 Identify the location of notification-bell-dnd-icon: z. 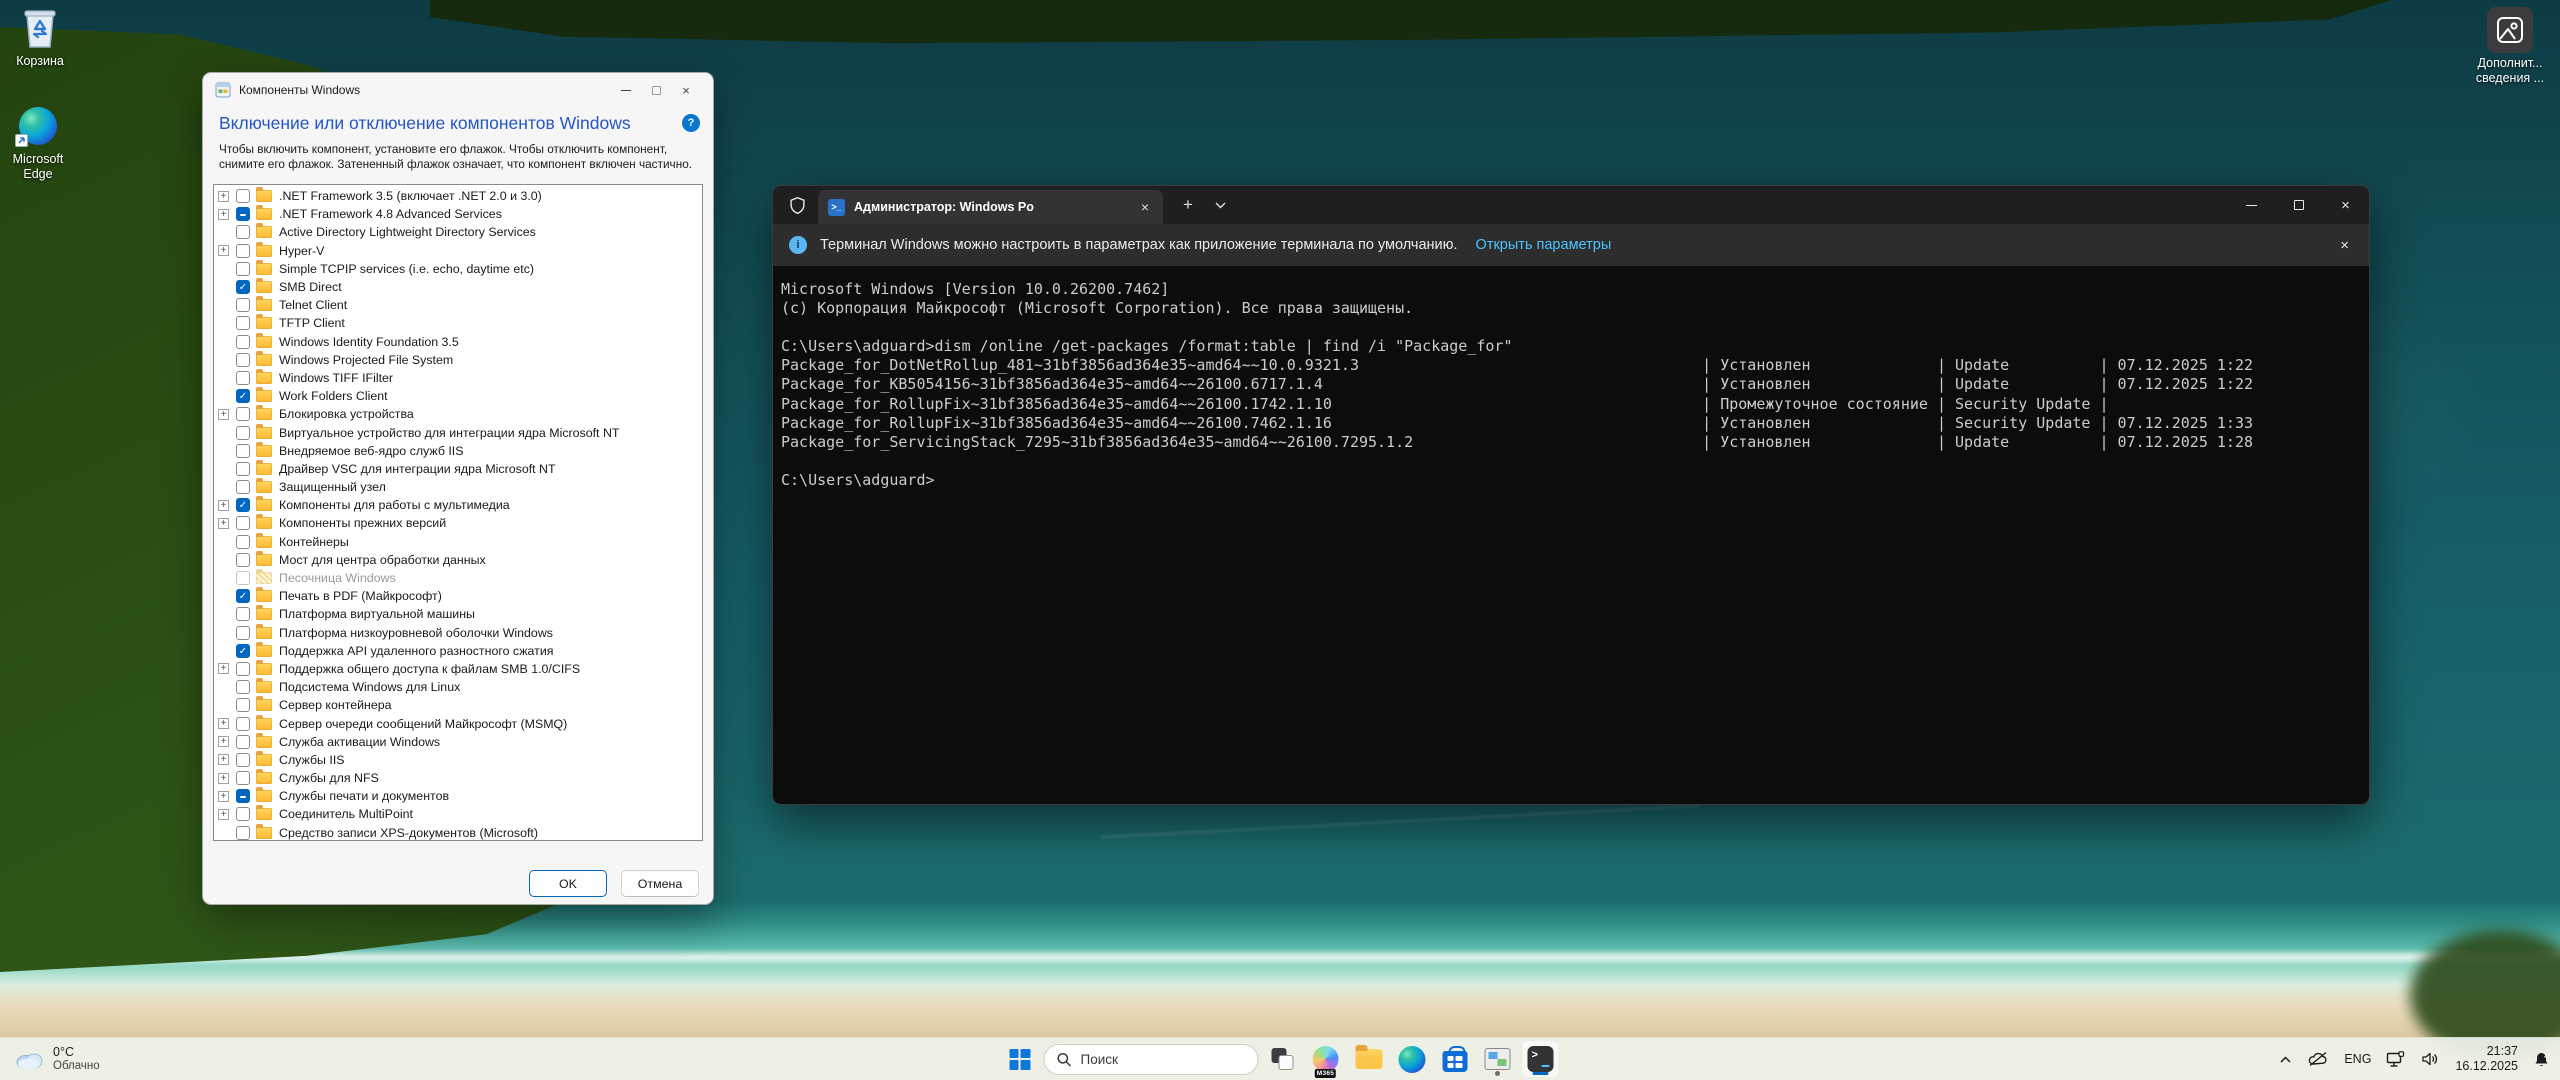
(2541, 1059).